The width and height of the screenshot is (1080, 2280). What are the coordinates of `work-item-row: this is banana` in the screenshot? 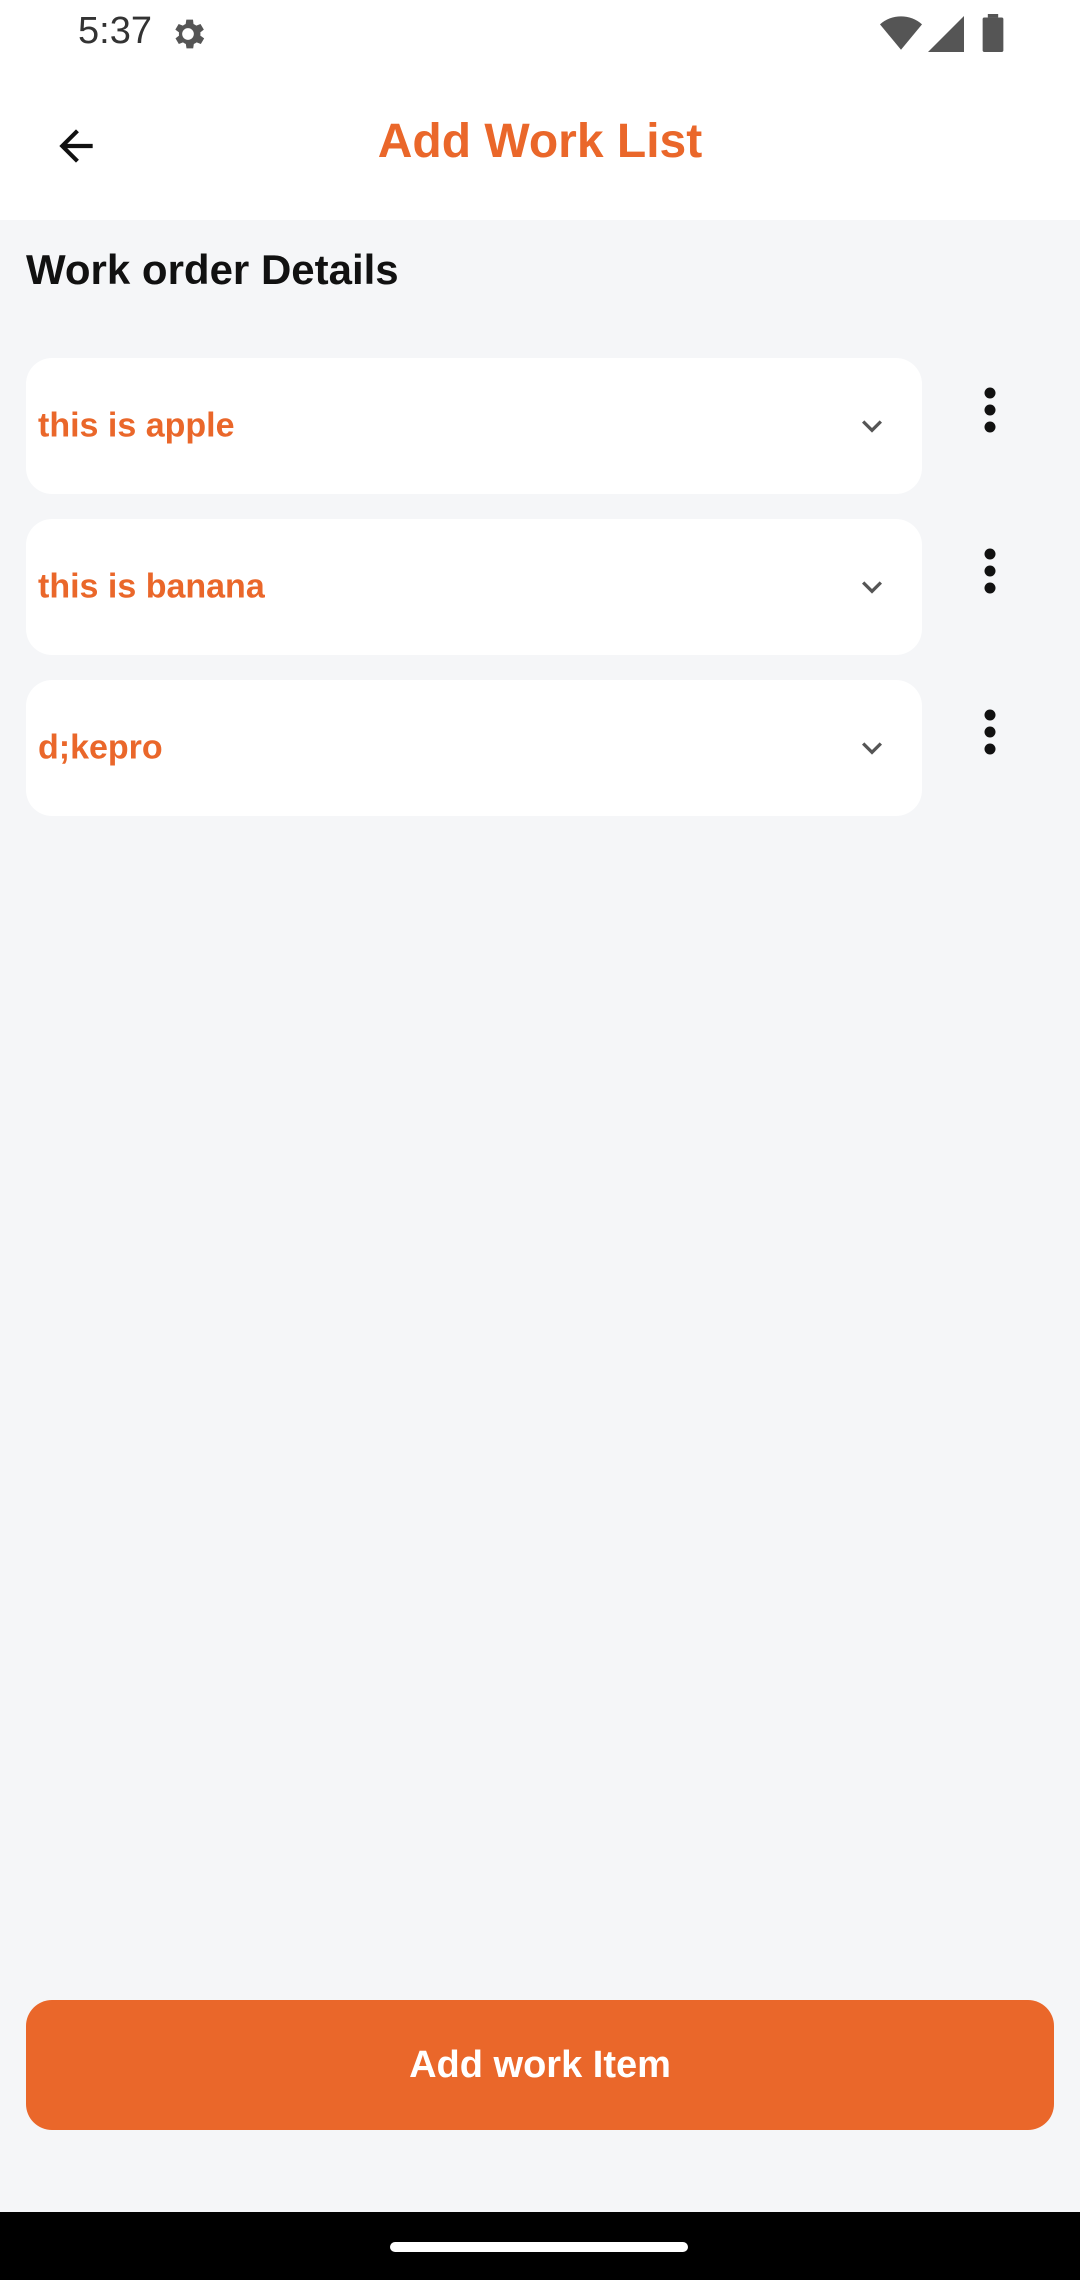 It's located at (541, 587).